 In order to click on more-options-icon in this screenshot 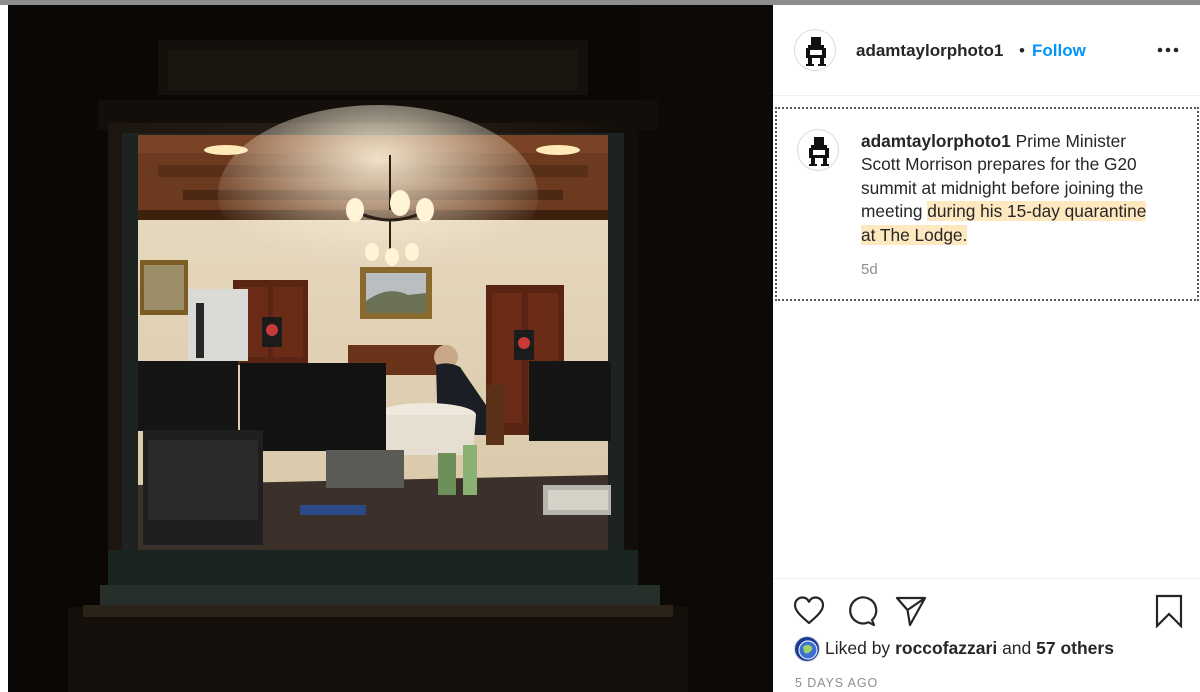, I will do `click(1168, 50)`.